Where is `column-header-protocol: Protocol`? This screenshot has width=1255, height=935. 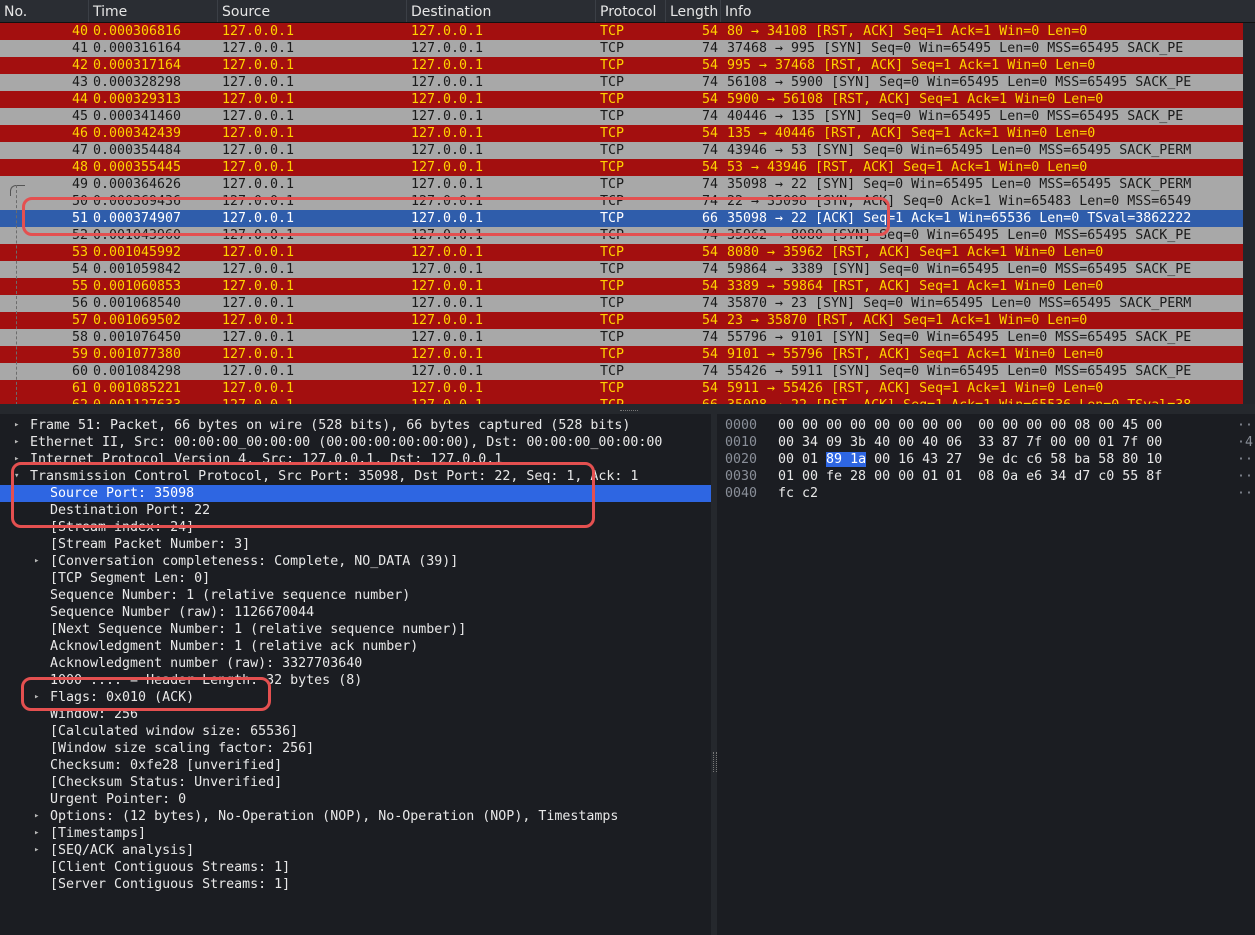 column-header-protocol: Protocol is located at coordinates (631, 11).